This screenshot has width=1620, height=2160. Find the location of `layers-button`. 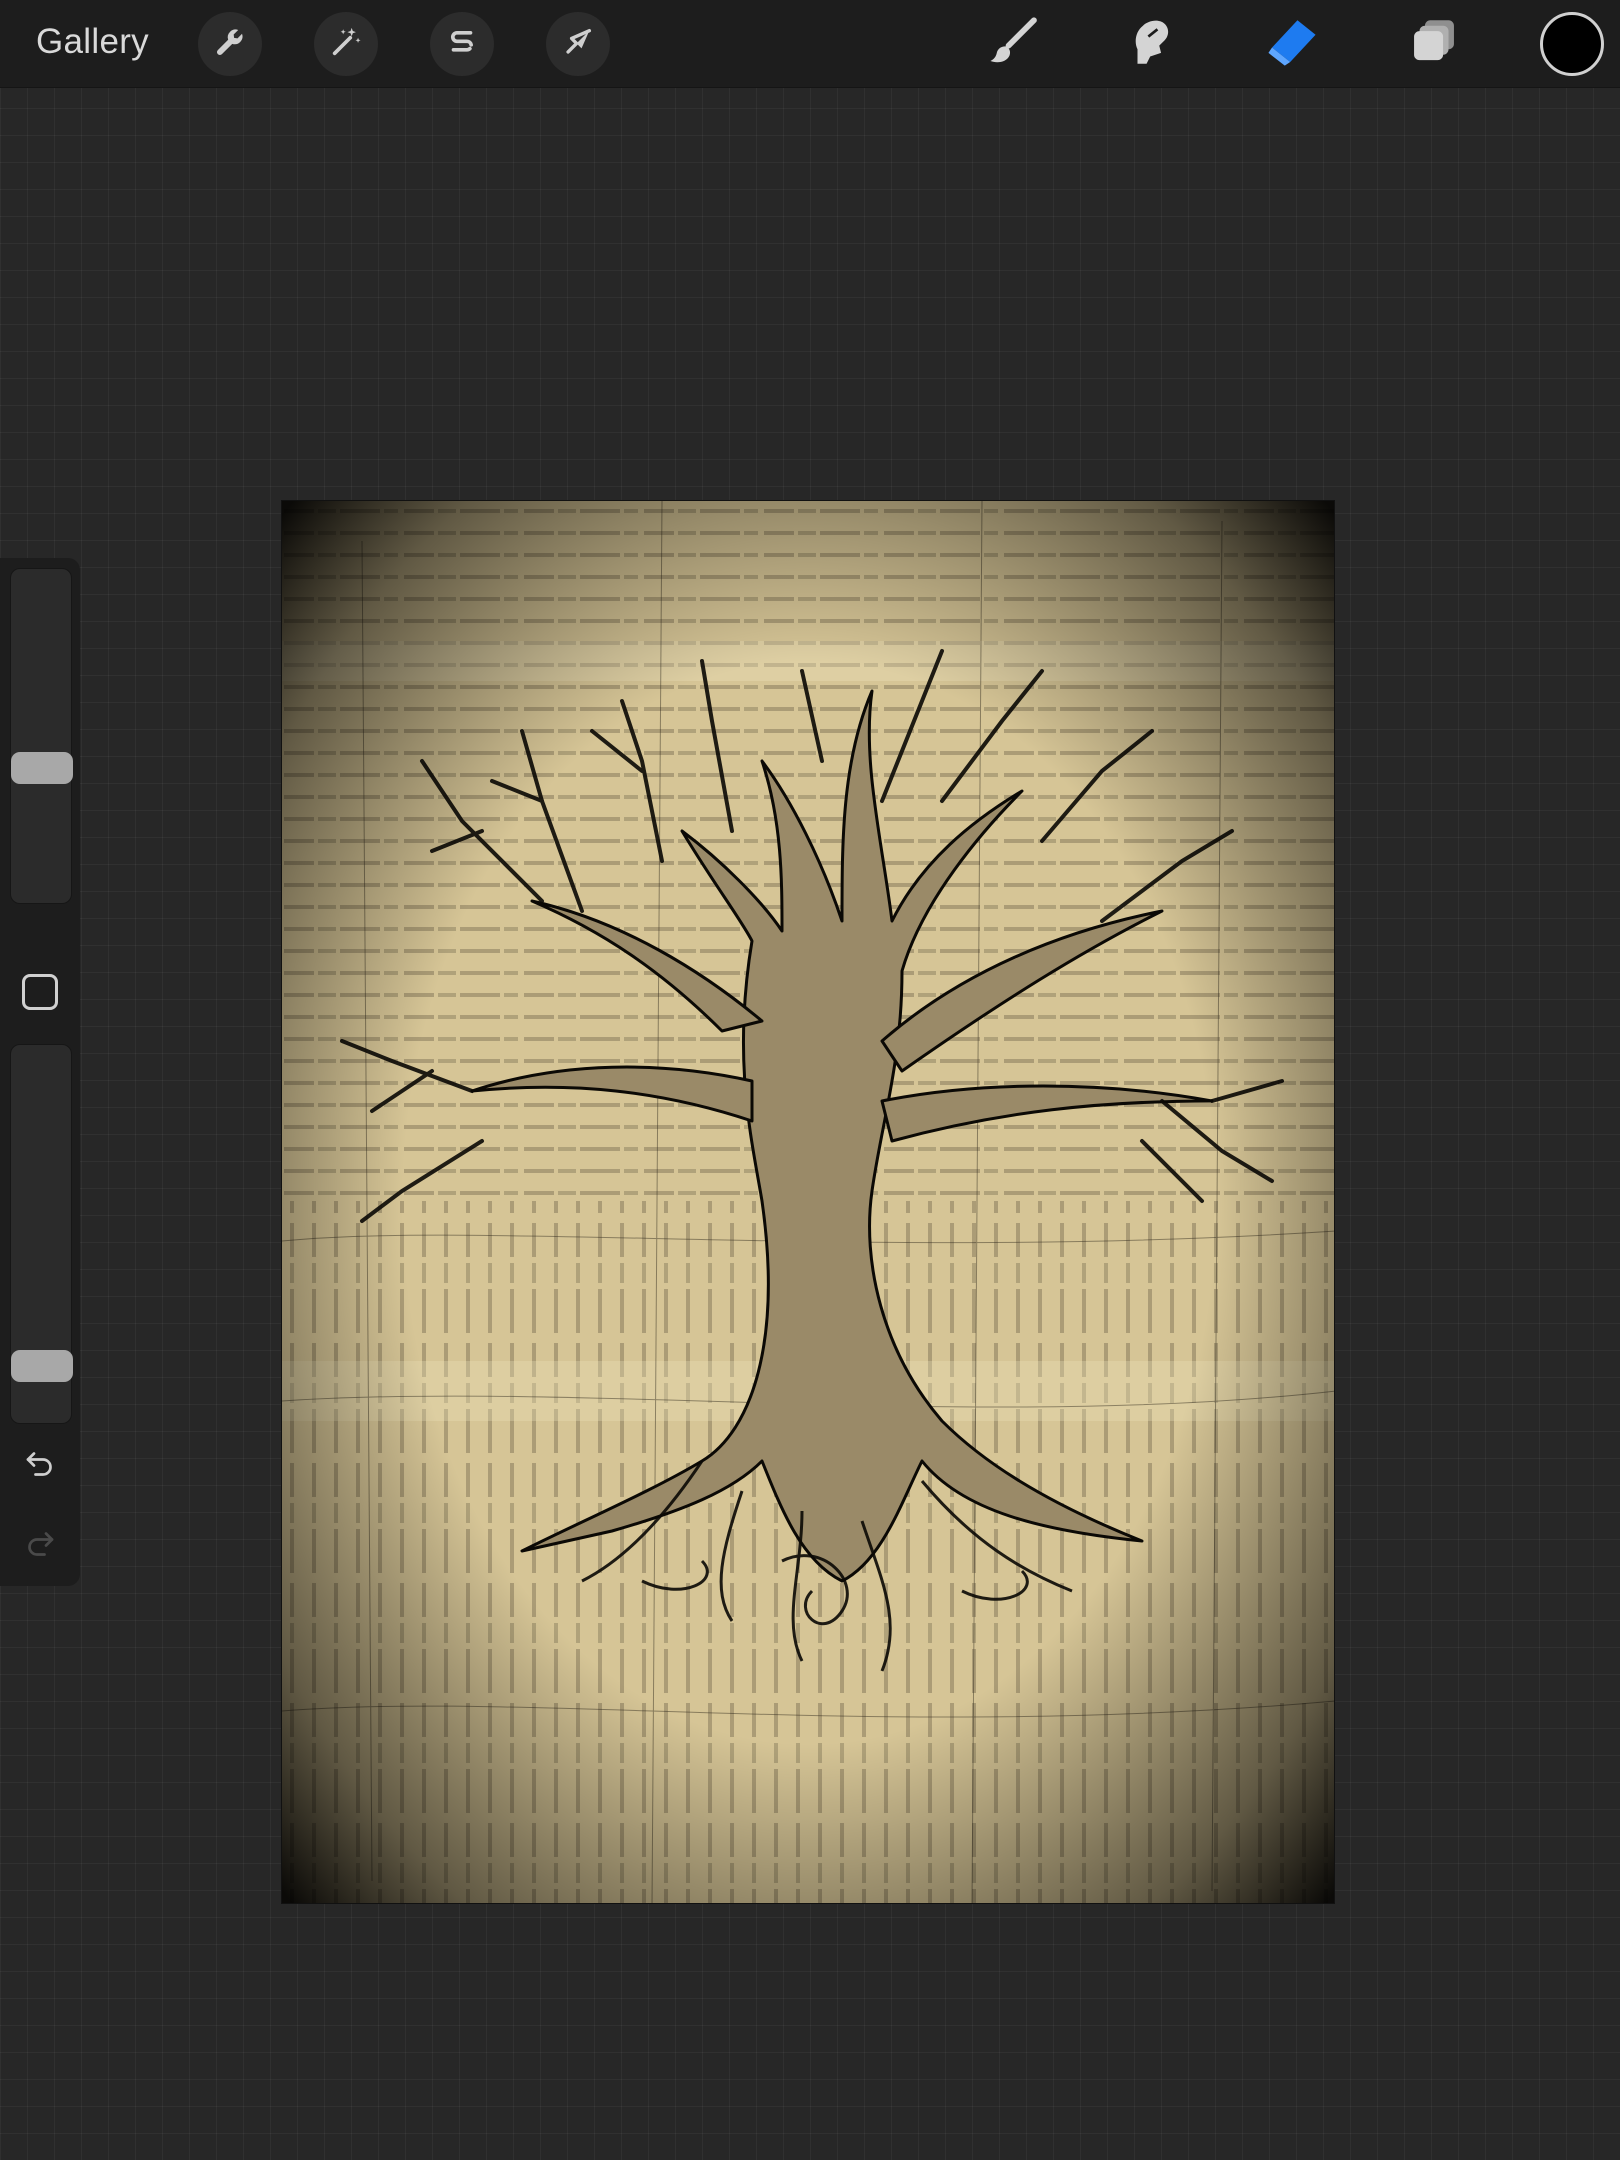

layers-button is located at coordinates (1434, 44).